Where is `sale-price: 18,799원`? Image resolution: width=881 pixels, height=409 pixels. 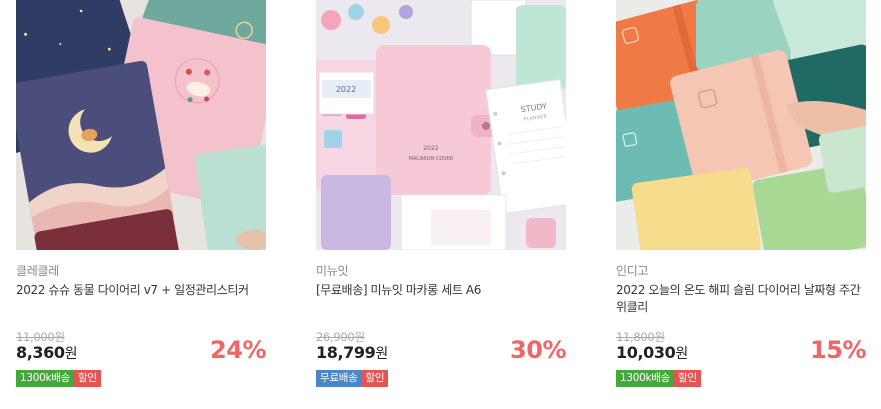
sale-price: 18,799원 is located at coordinates (352, 353).